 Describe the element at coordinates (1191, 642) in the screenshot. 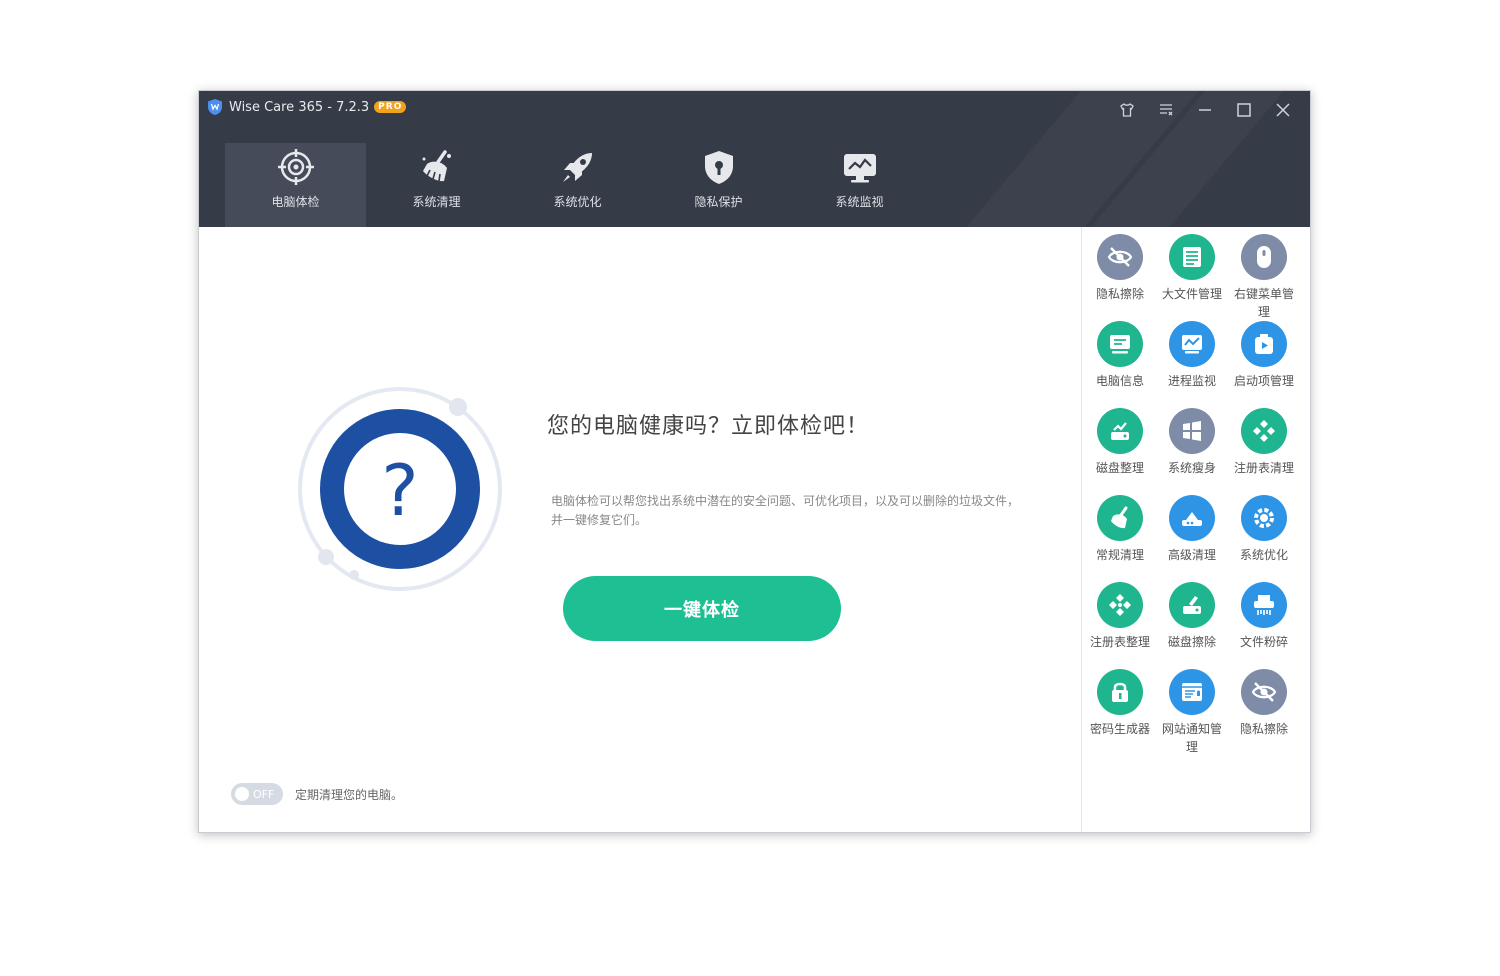

I see `tool-label: 磁盘擦除` at that location.